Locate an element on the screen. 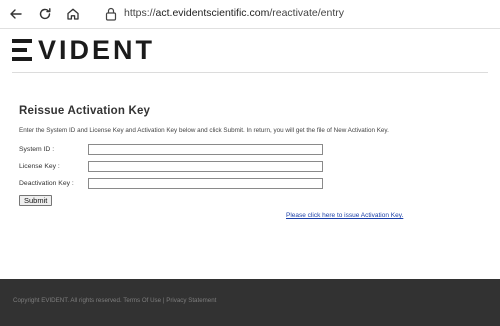  lock-icon is located at coordinates (111, 14).